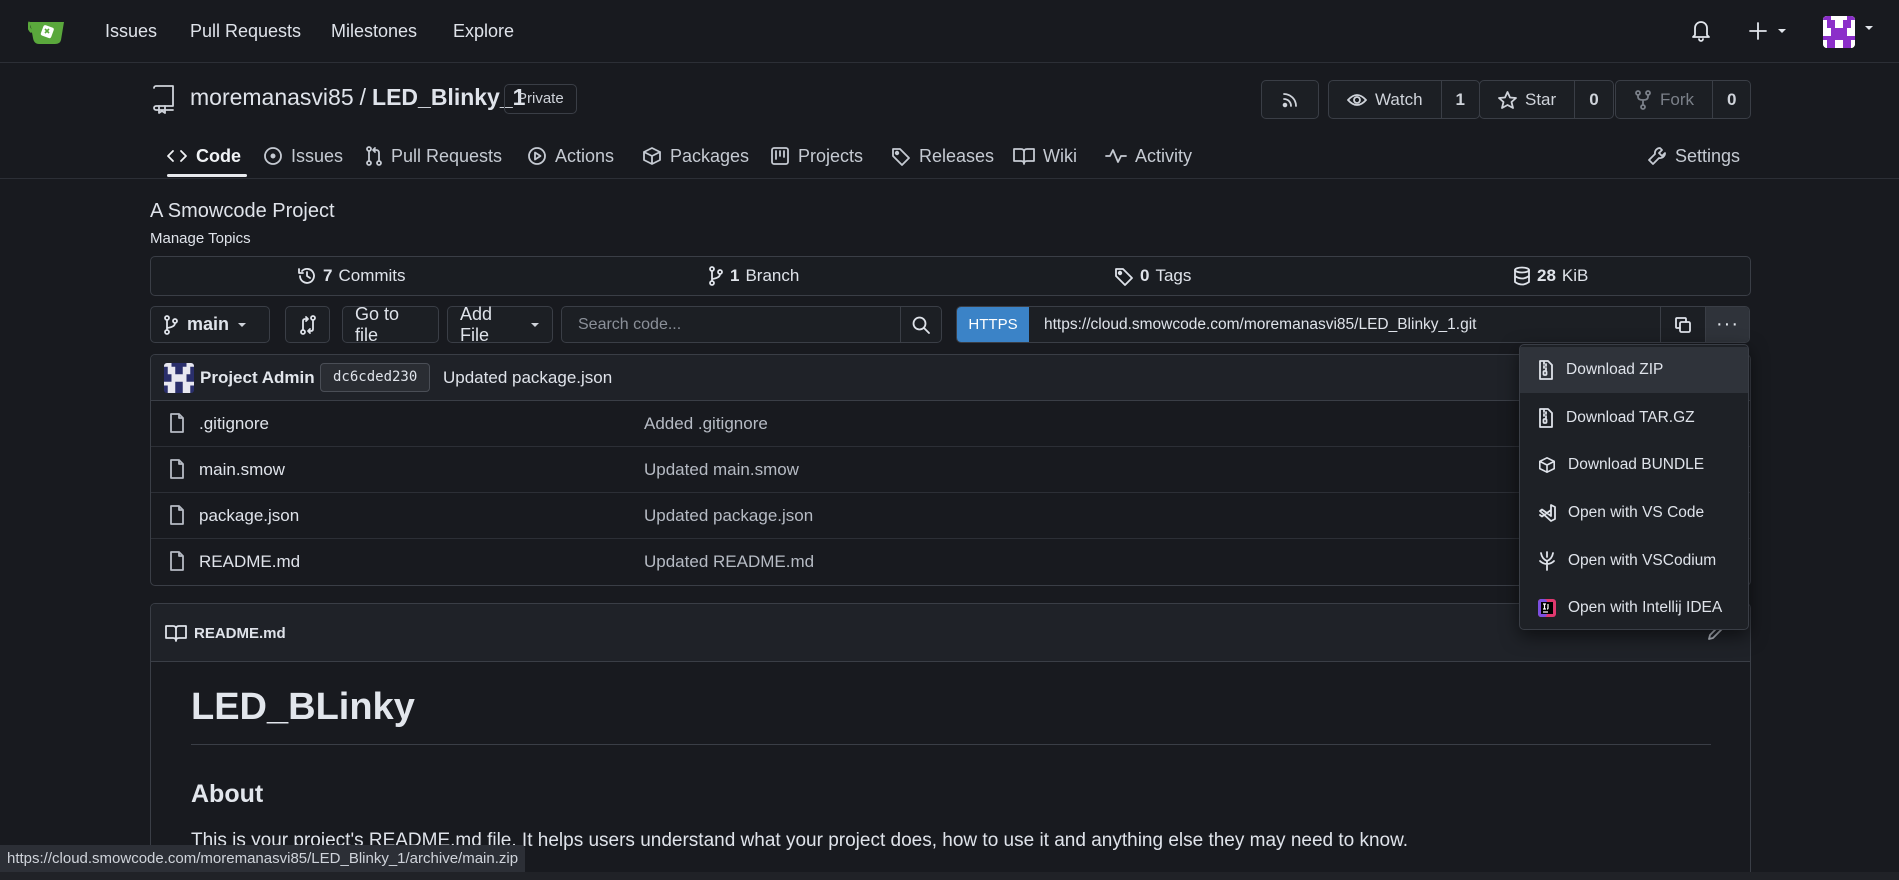 This screenshot has width=1899, height=880. I want to click on go-to-file-button: Go to file, so click(390, 324).